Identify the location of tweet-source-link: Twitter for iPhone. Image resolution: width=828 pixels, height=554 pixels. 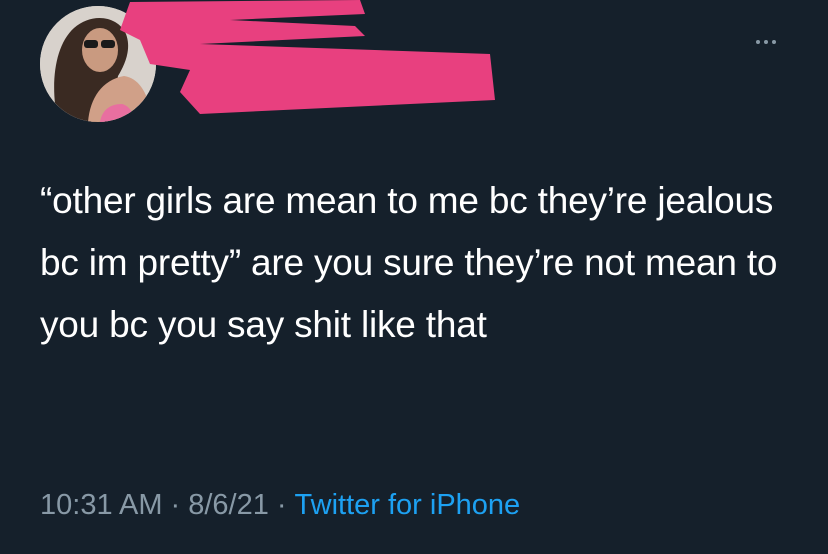
(408, 505).